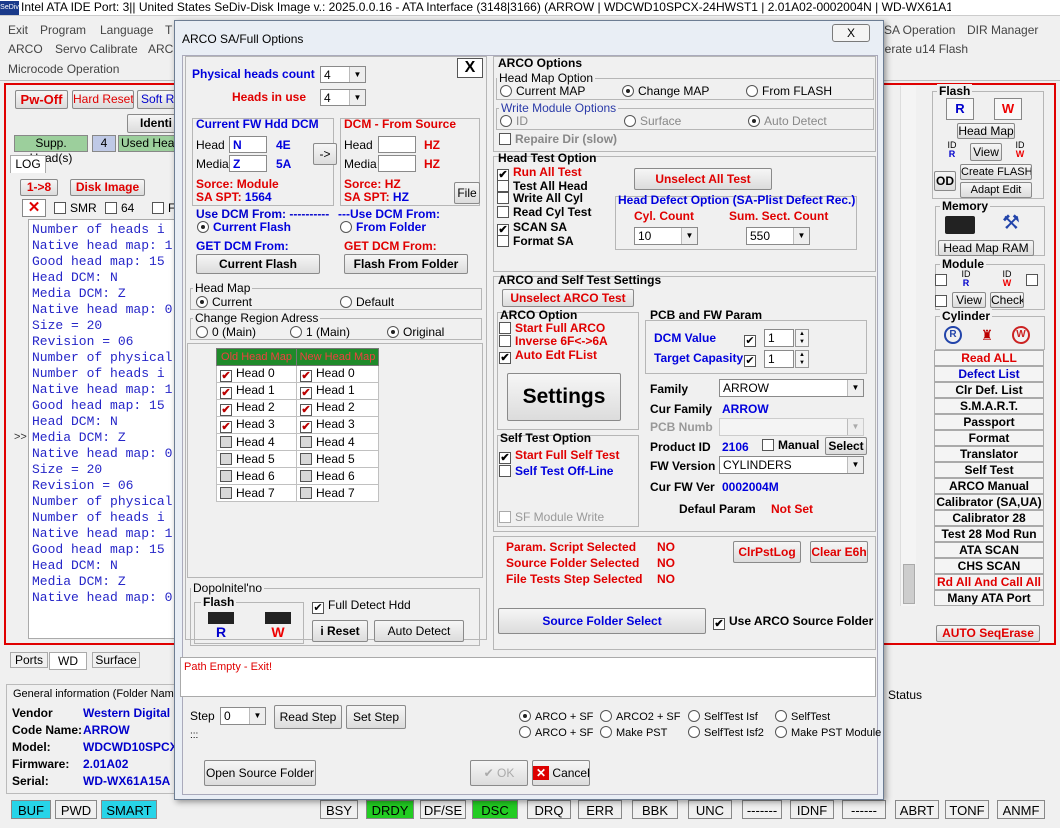  Describe the element at coordinates (986, 131) in the screenshot. I see `head-map-button: Head Map` at that location.